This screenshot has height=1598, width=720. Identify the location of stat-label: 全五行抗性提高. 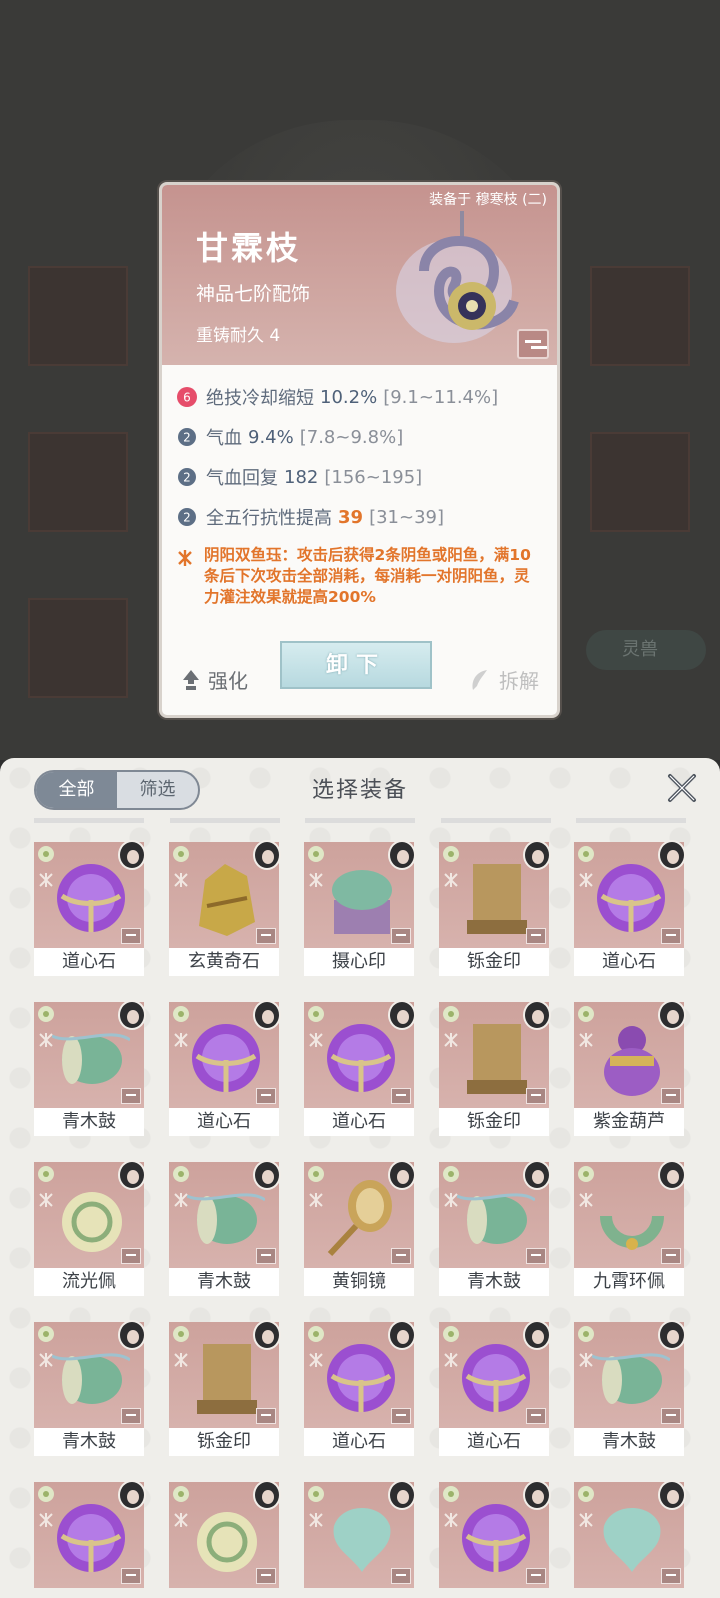
(269, 518).